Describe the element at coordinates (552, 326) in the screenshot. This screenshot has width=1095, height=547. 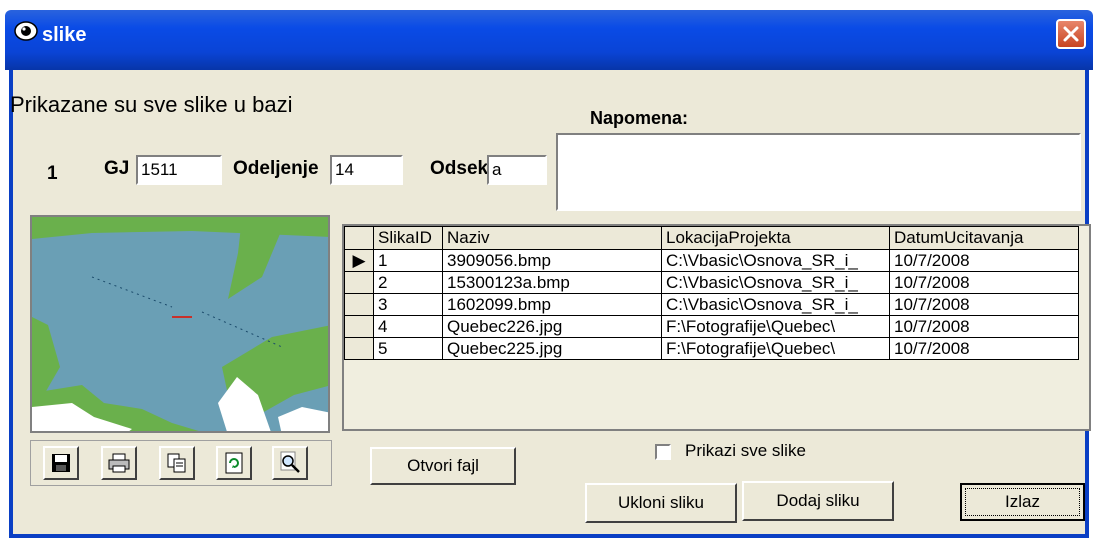
I see `cell-naziv: Quebec226.jpg` at that location.